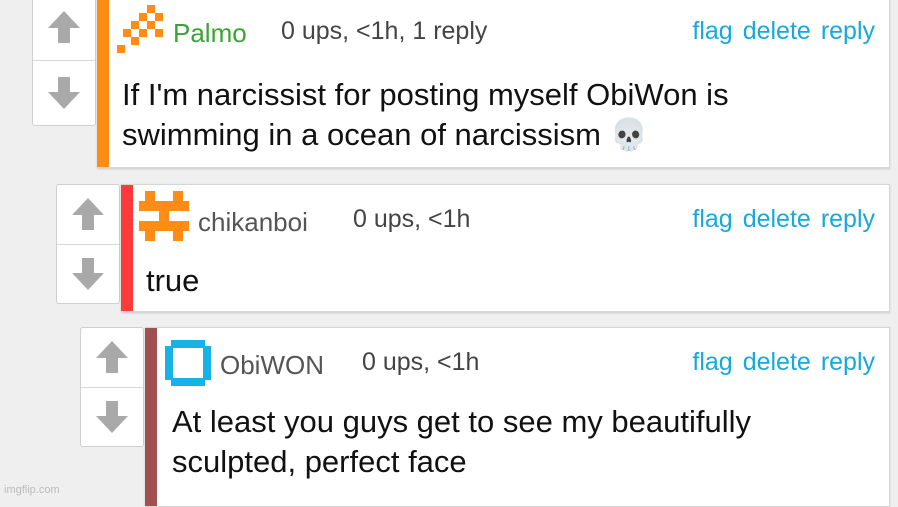 This screenshot has width=898, height=507. Describe the element at coordinates (319, 461) in the screenshot. I see `comment-text-line: sculpted, perfect face` at that location.